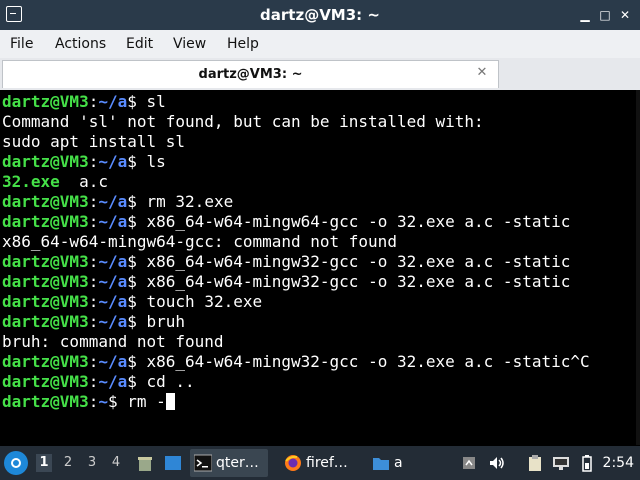  What do you see at coordinates (146, 401) in the screenshot?
I see `command-text: rm -` at bounding box center [146, 401].